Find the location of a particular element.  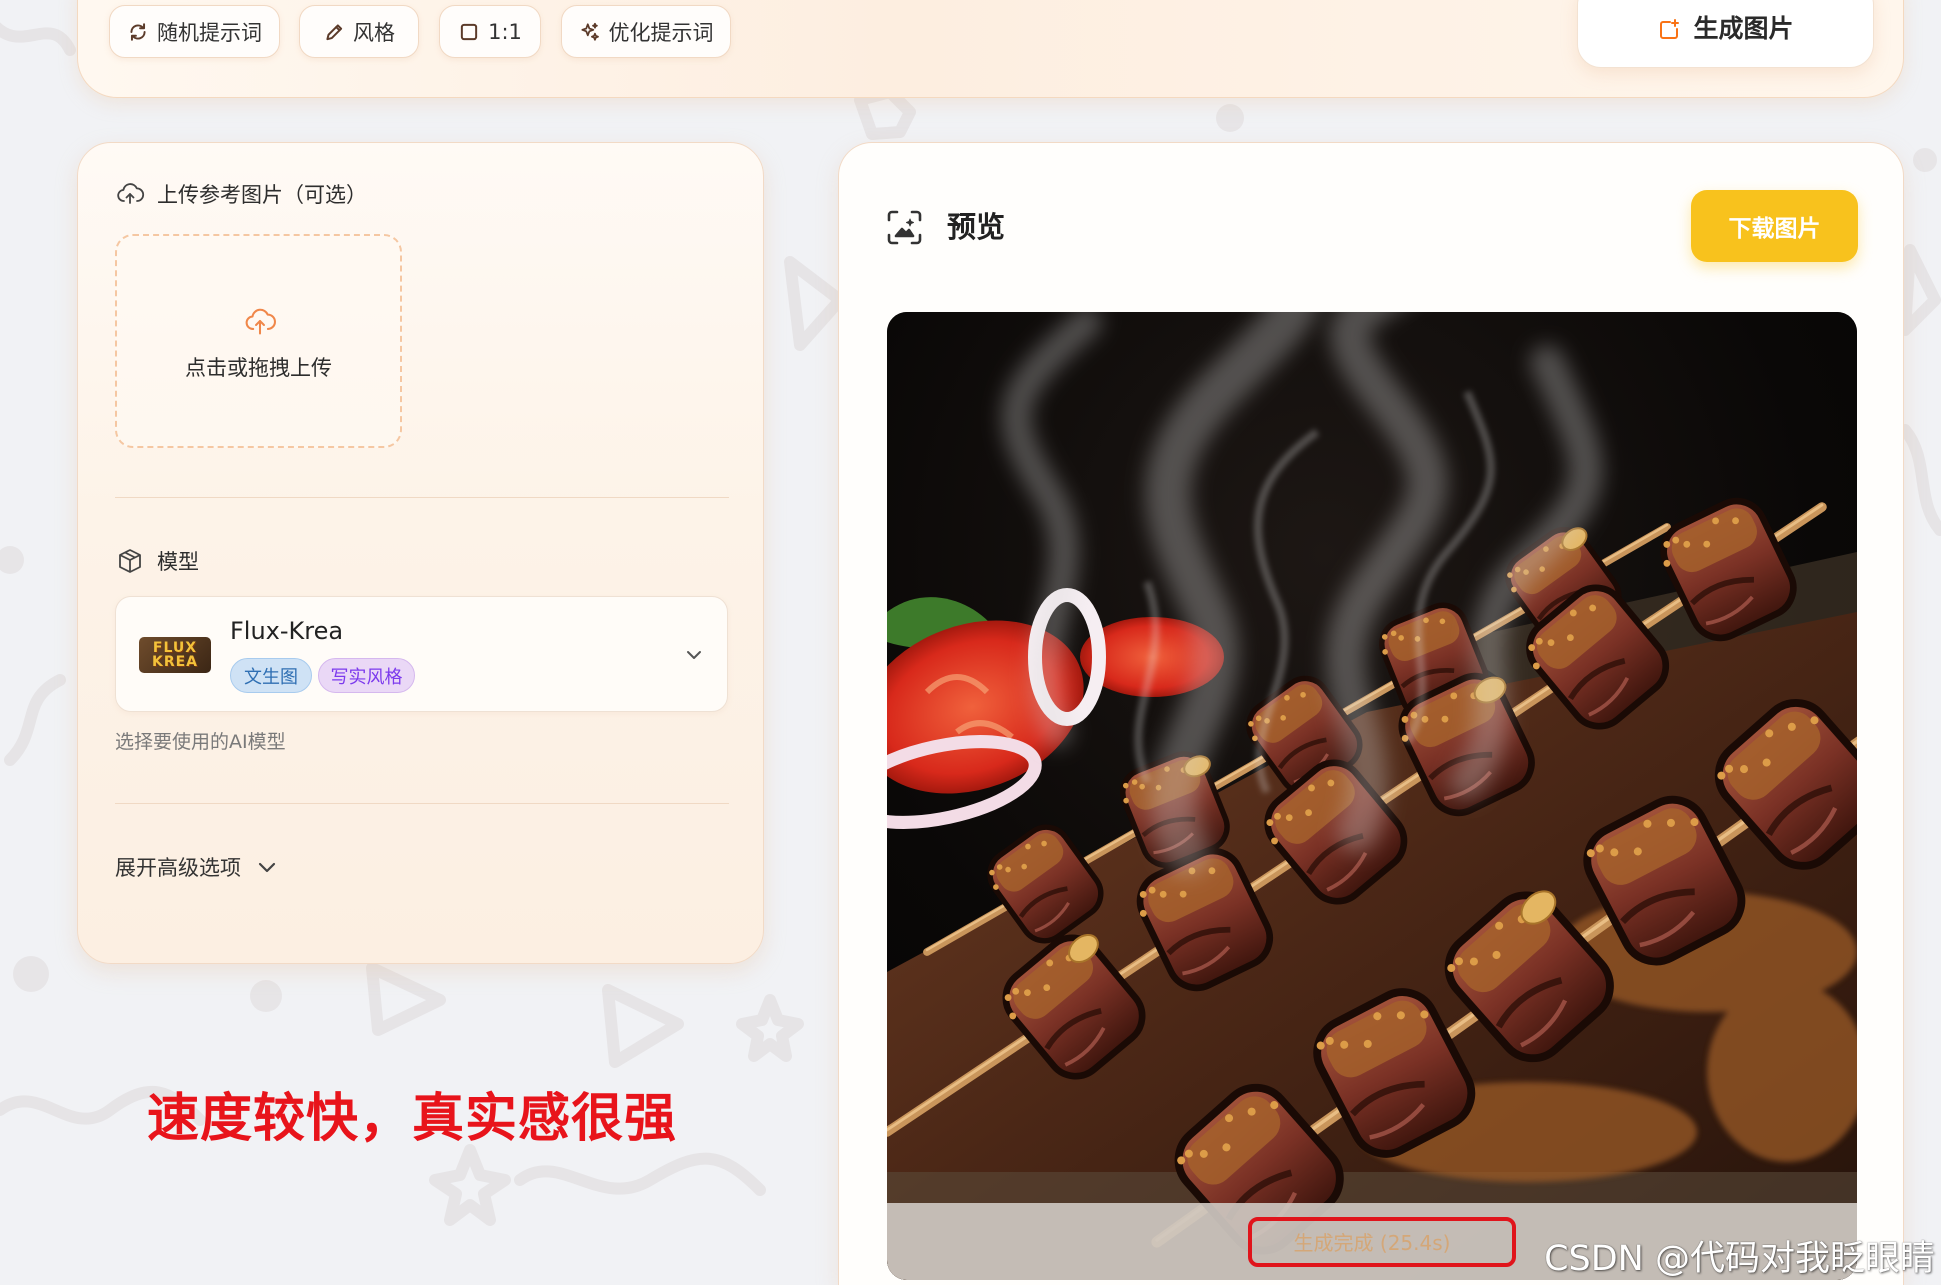

model-section-title: 模型 is located at coordinates (157, 561).